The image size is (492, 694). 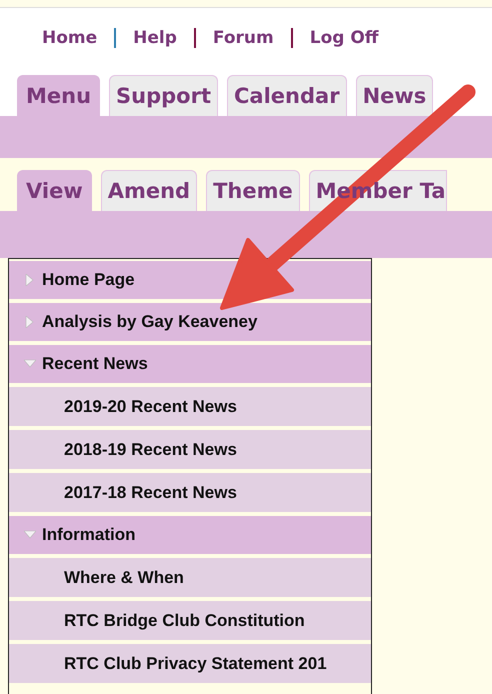 What do you see at coordinates (190, 322) in the screenshot?
I see `menu-group-item: Analysis by Gay Keaveney` at bounding box center [190, 322].